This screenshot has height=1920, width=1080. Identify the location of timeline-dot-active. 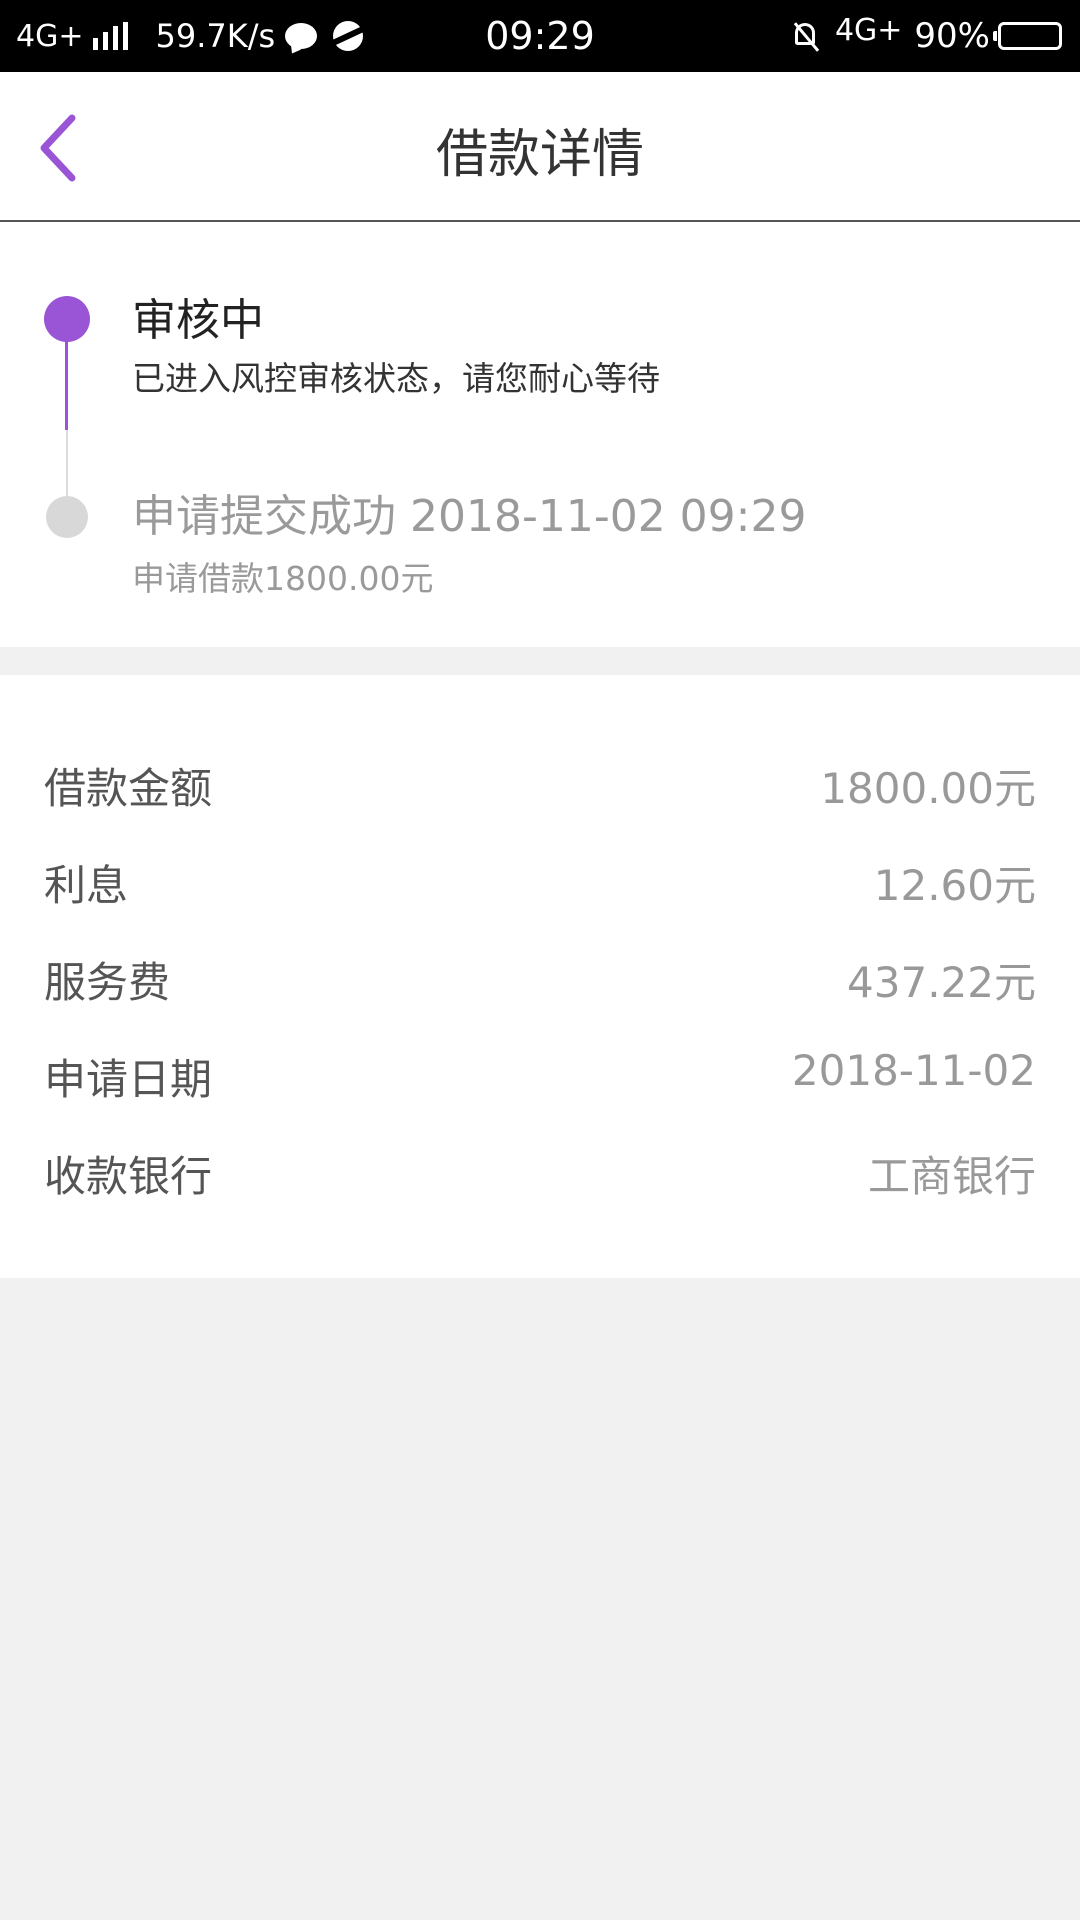
(67, 319).